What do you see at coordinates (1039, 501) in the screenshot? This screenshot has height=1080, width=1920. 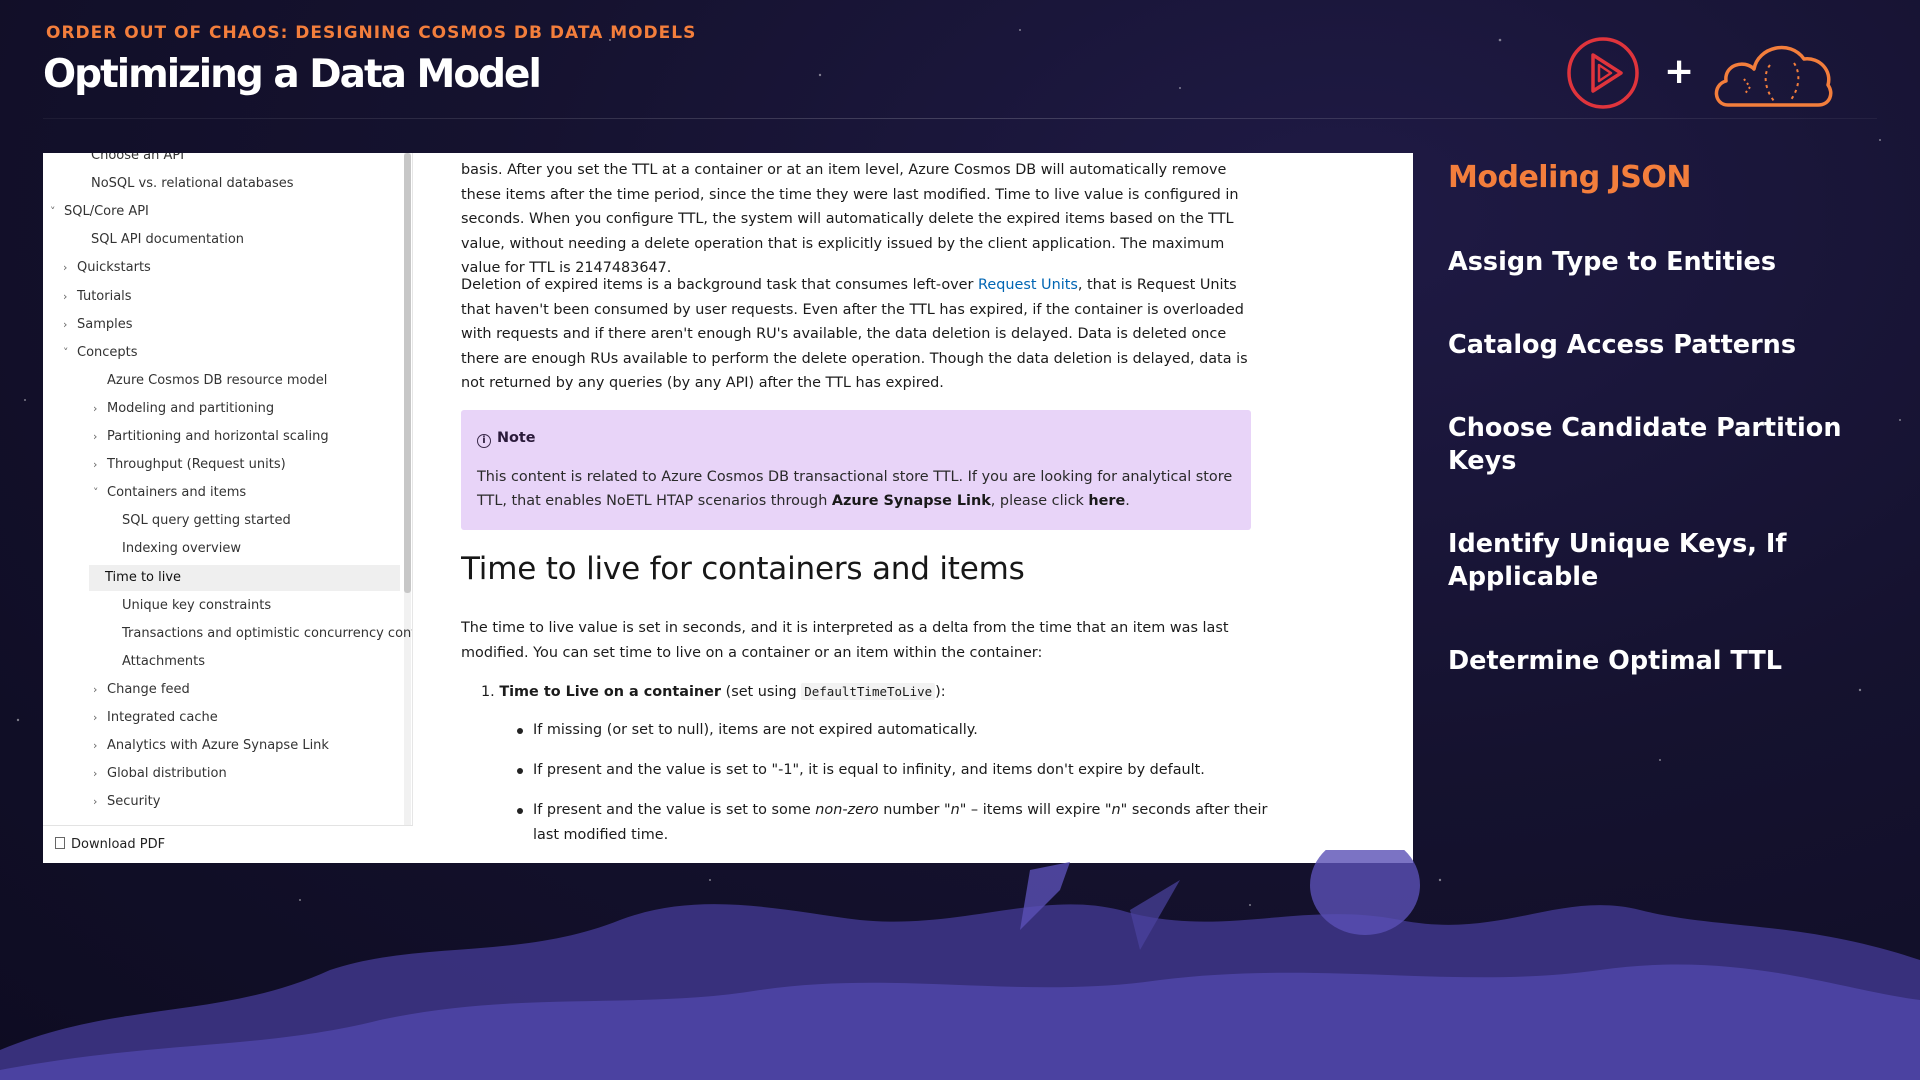 I see `note-text-mid: , please click` at bounding box center [1039, 501].